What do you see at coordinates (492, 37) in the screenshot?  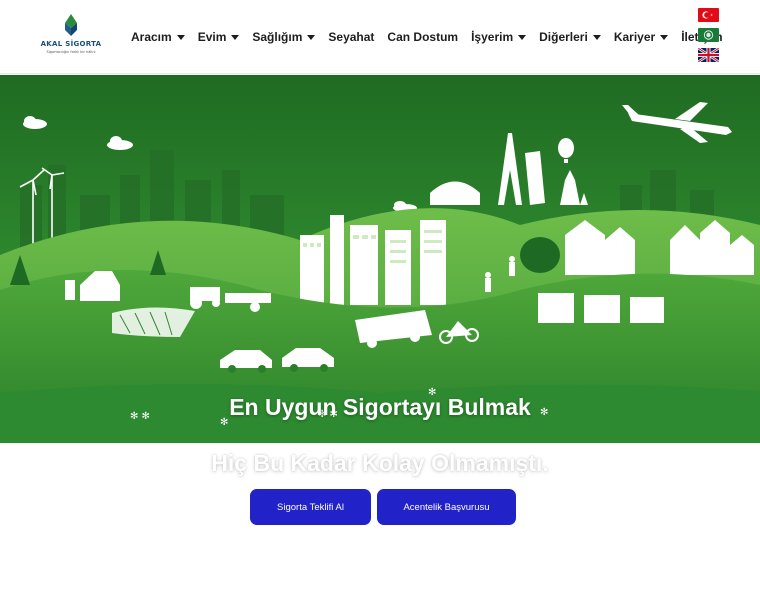 I see `nav-item-label: İşyerim` at bounding box center [492, 37].